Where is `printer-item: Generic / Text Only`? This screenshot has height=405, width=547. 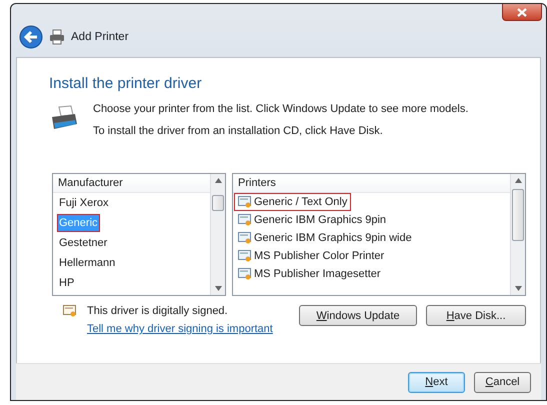
printer-item: Generic / Text Only is located at coordinates (293, 202).